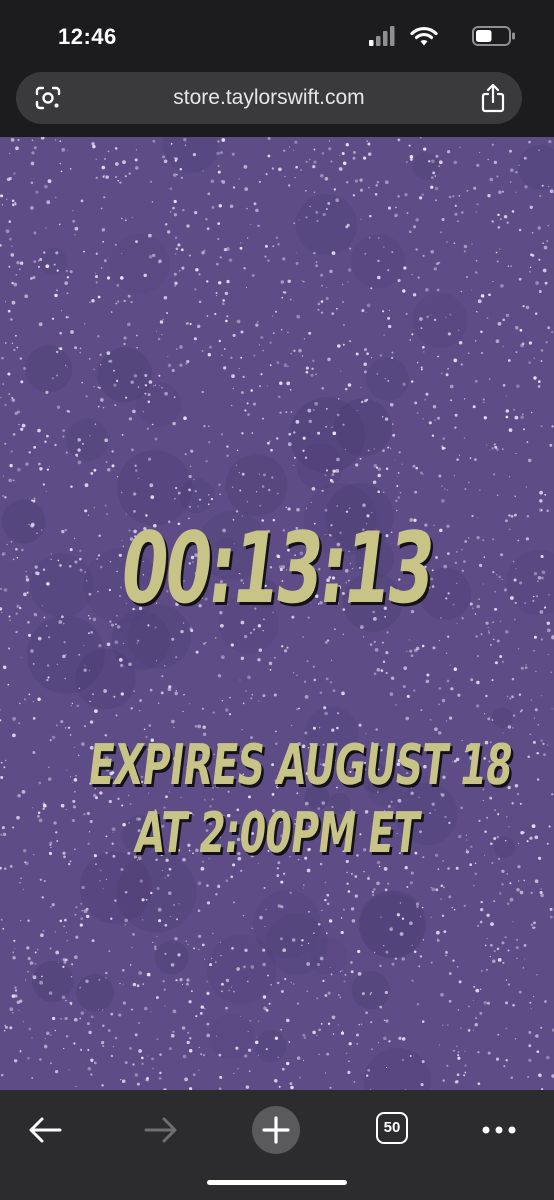 This screenshot has width=554, height=1200. I want to click on battery-icon, so click(493, 36).